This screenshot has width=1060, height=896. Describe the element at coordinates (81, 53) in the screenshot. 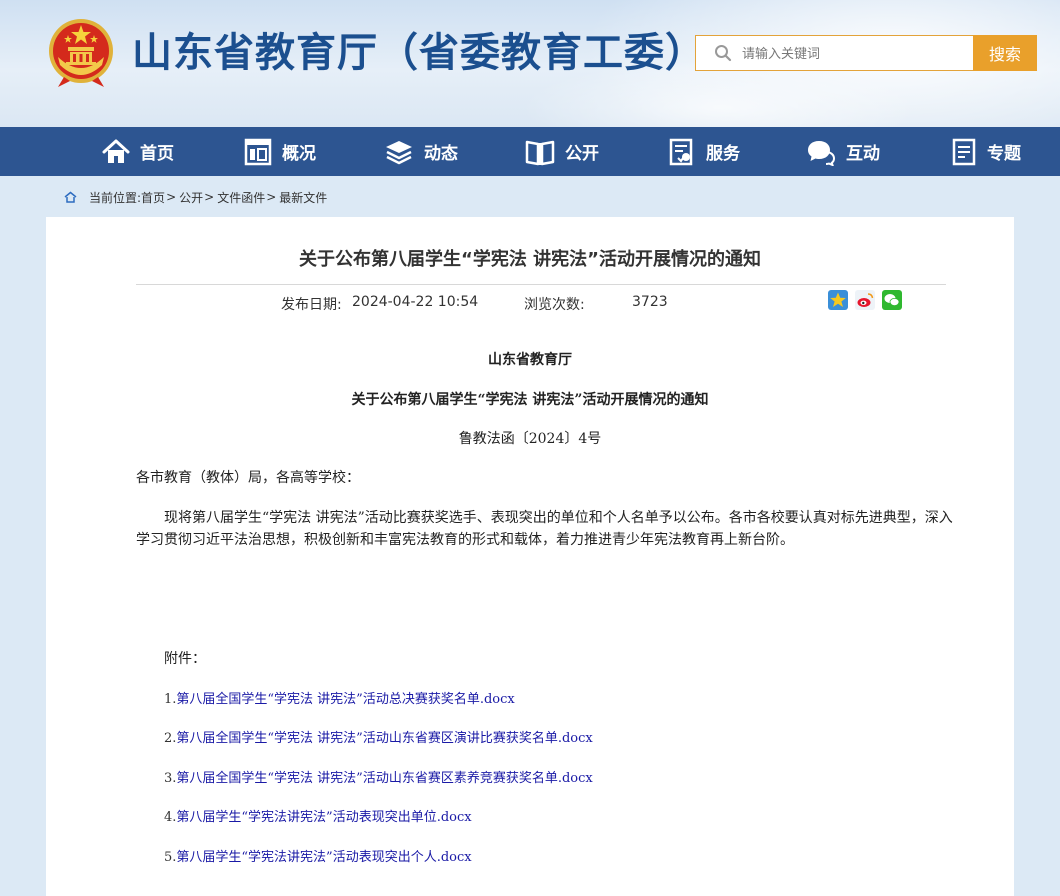

I see `national-emblem-icon` at that location.